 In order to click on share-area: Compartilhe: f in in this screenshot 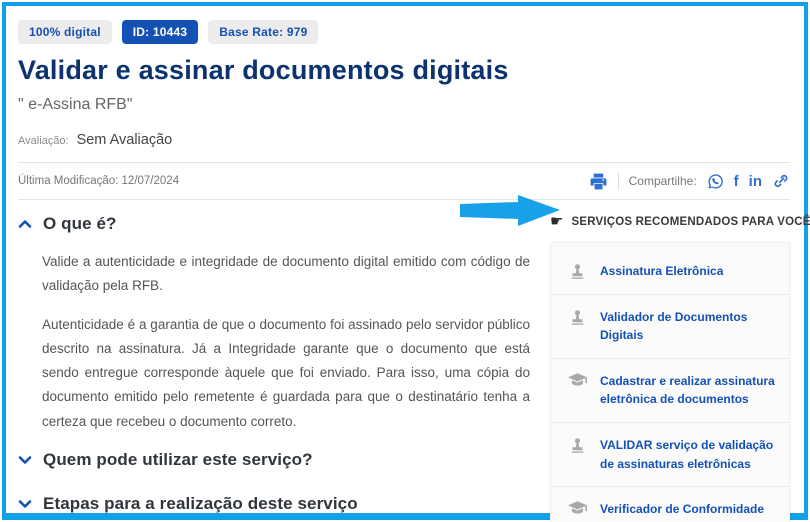, I will do `click(689, 181)`.